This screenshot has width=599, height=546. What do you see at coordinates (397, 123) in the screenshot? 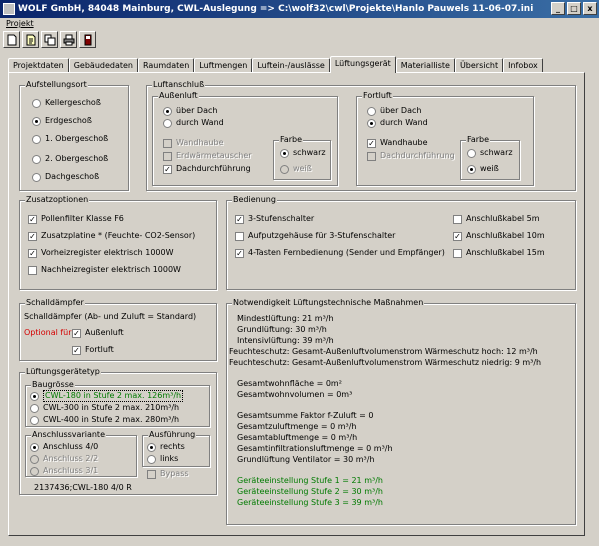
I see `fortluft-durch-wand: durch Wand` at bounding box center [397, 123].